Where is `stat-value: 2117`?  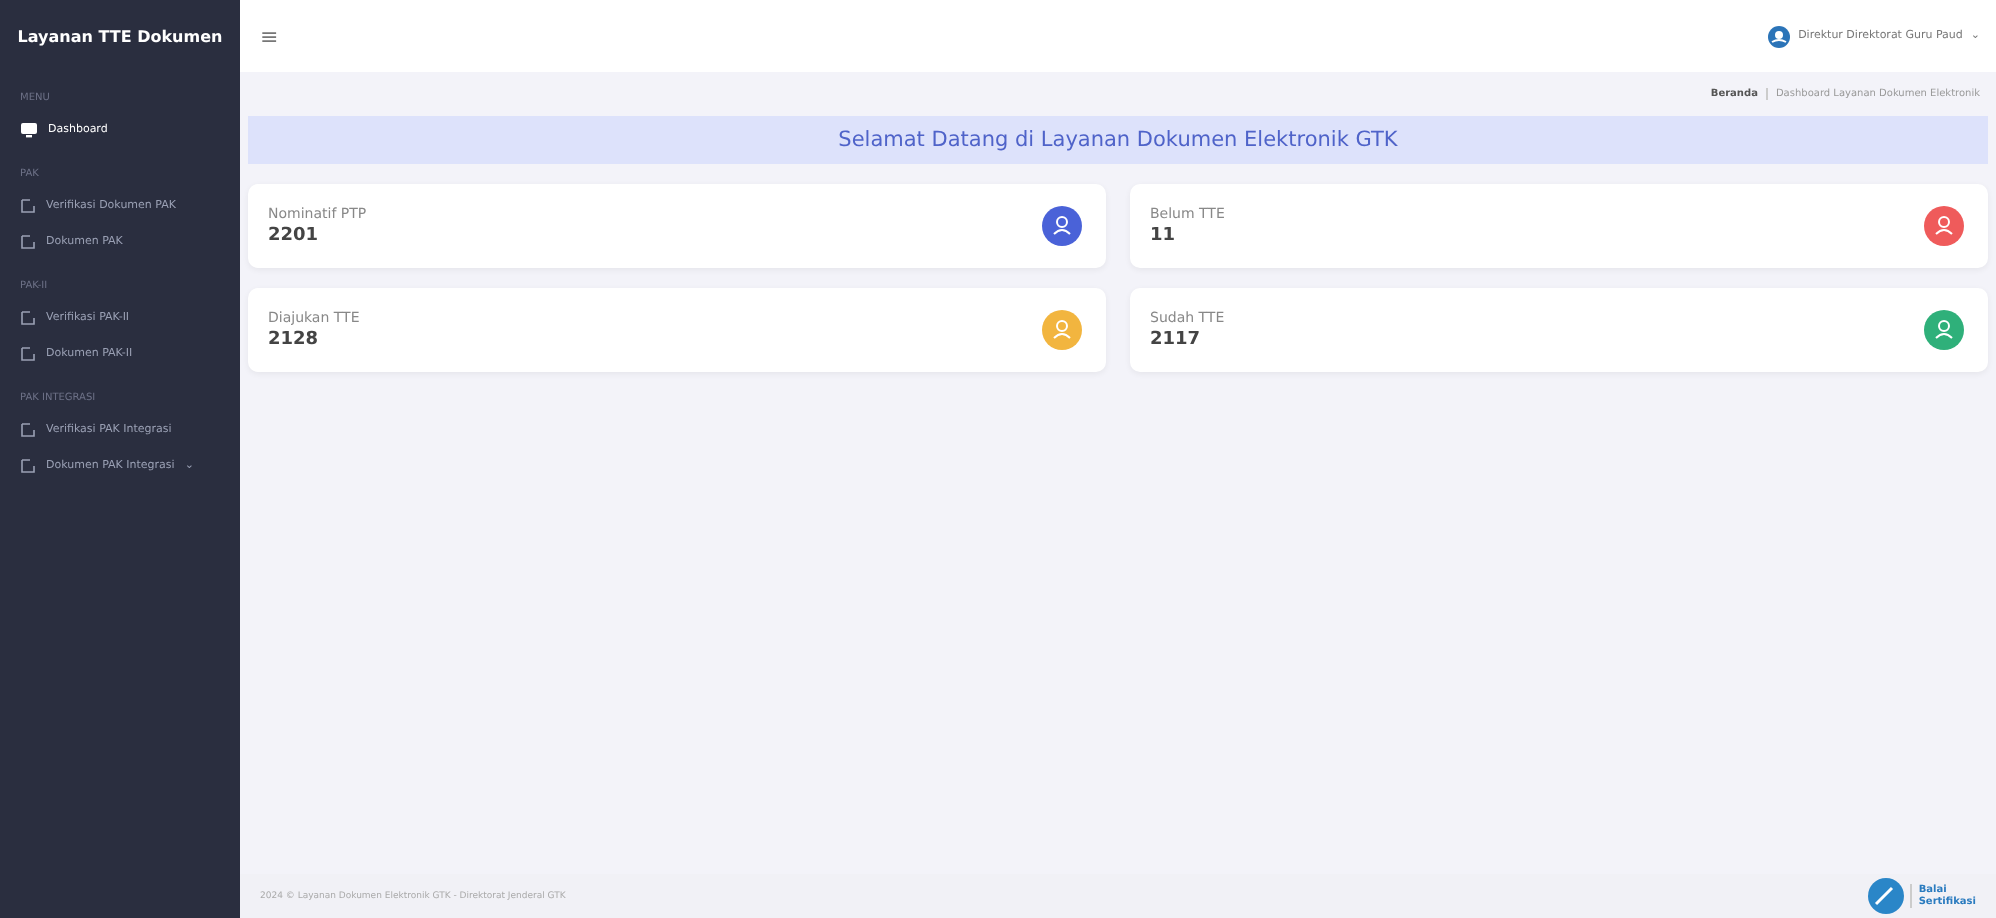
stat-value: 2117 is located at coordinates (1176, 340).